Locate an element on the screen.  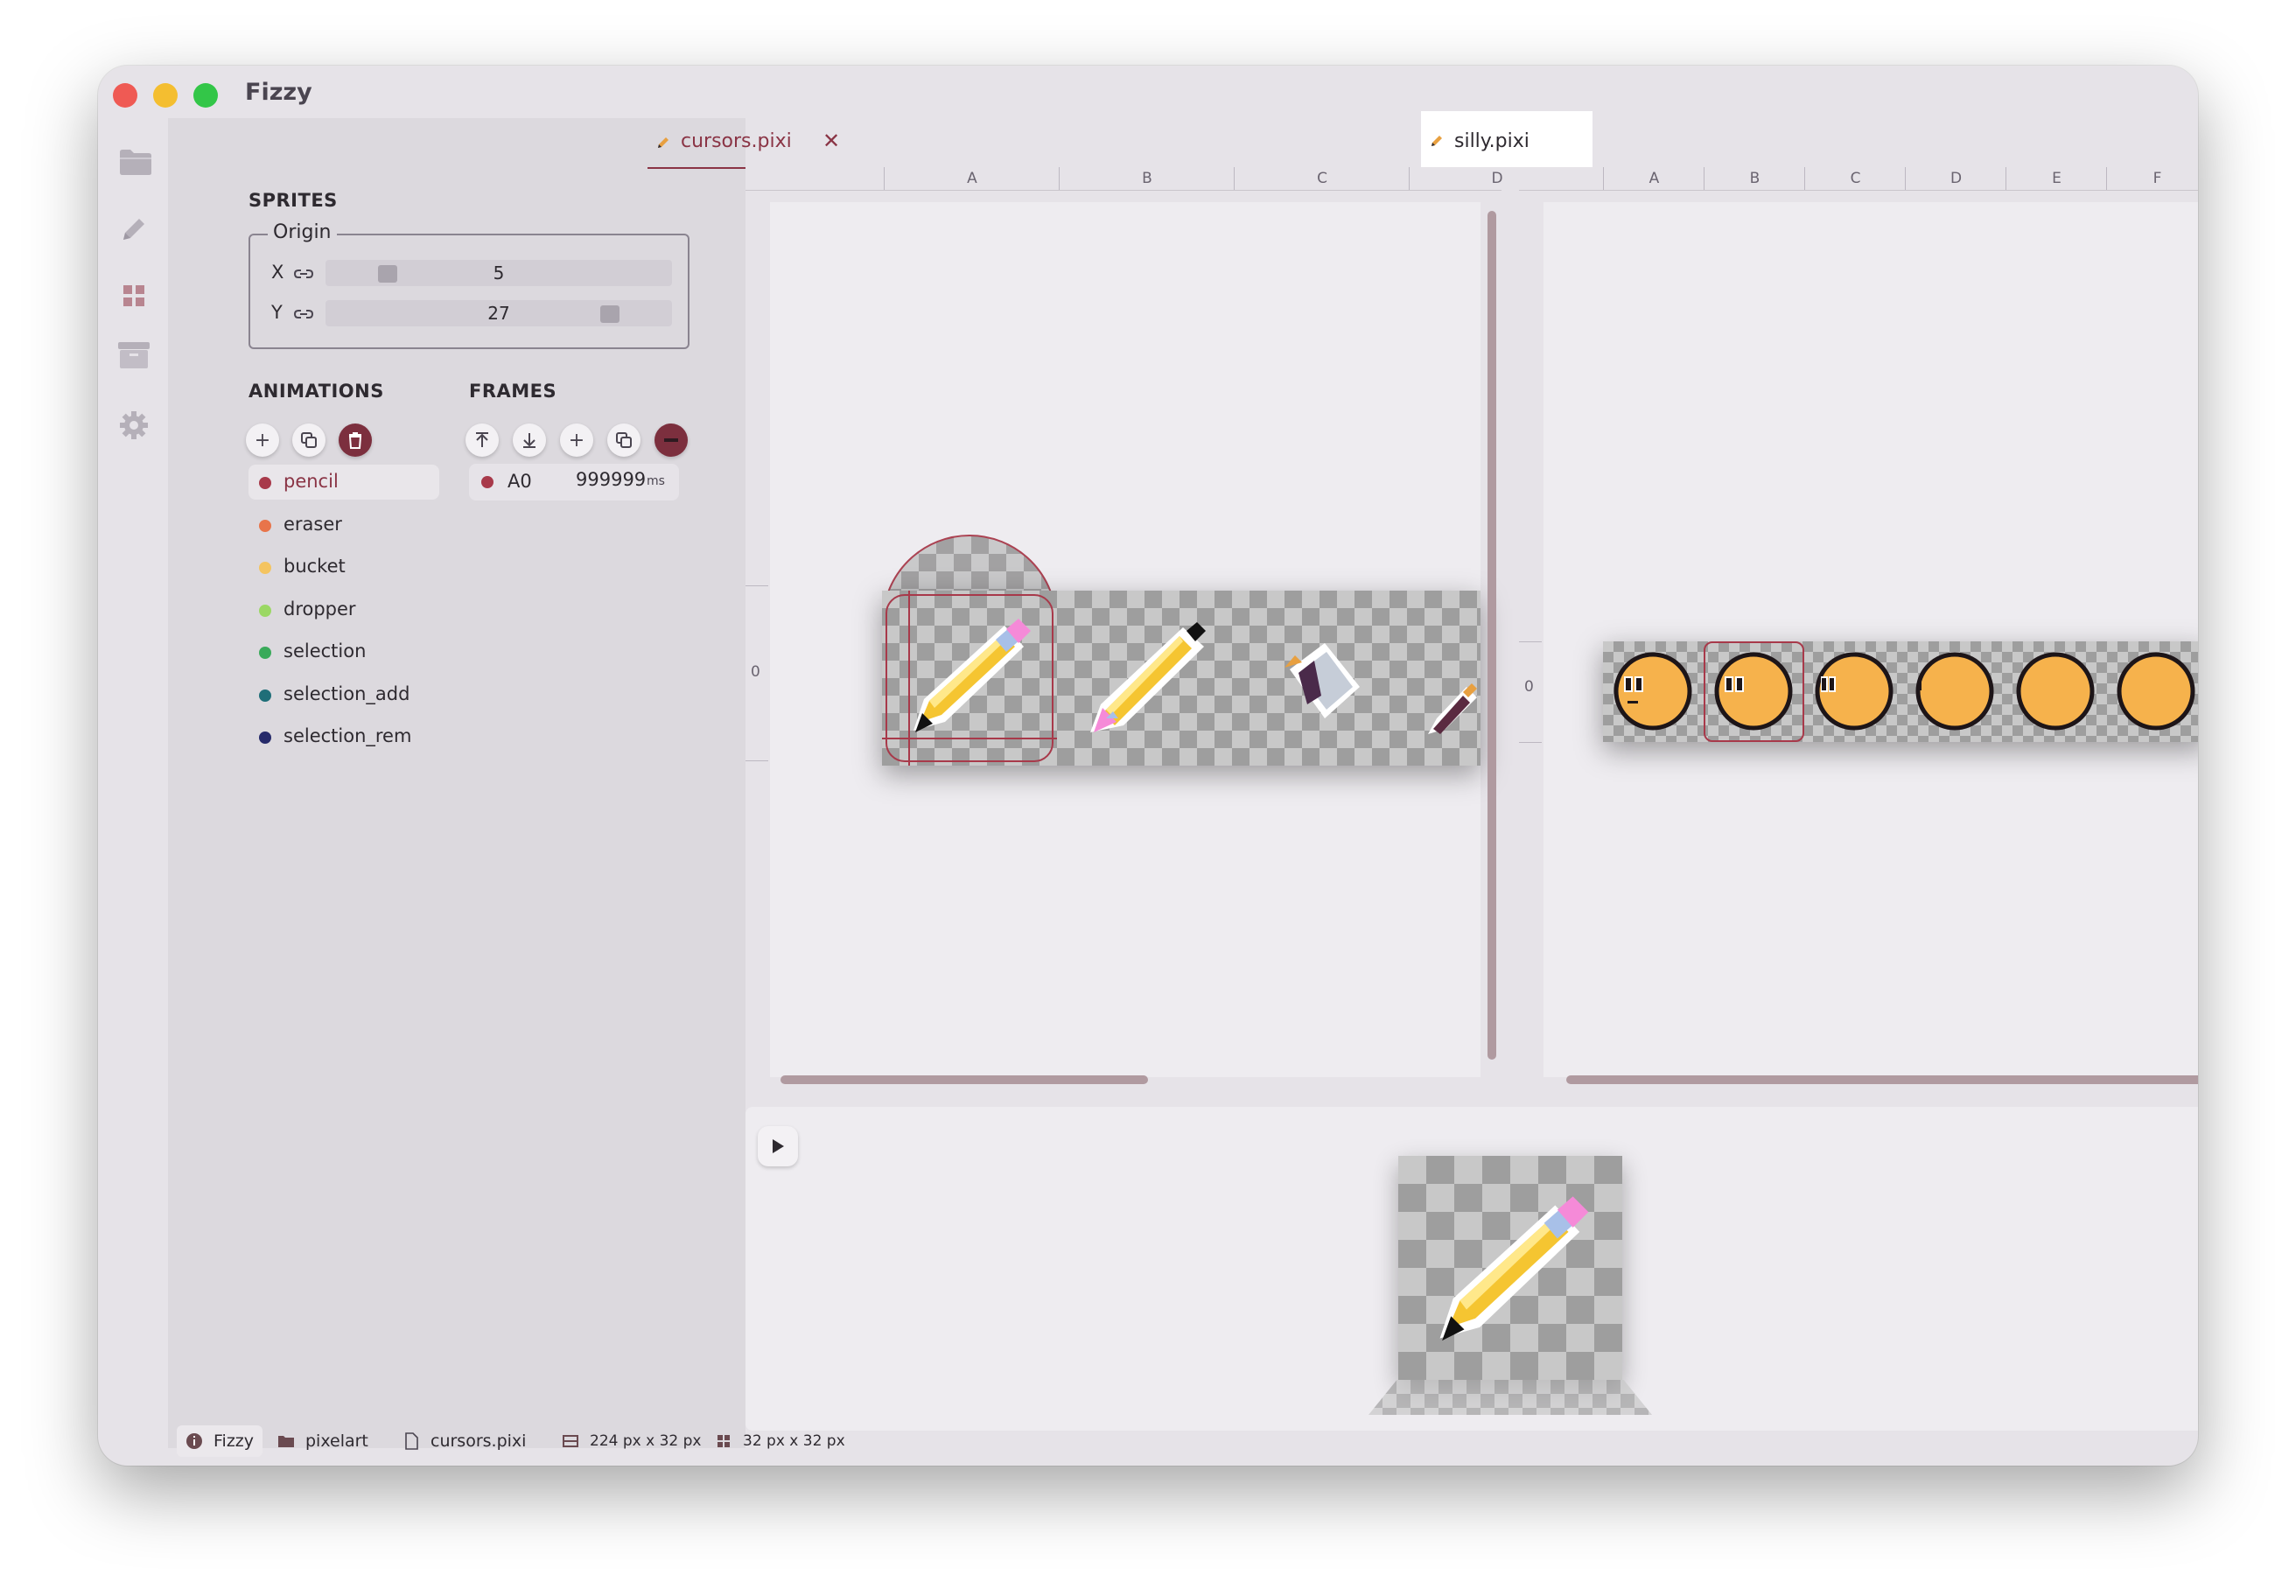
add-frame-button: + is located at coordinates (576, 440).